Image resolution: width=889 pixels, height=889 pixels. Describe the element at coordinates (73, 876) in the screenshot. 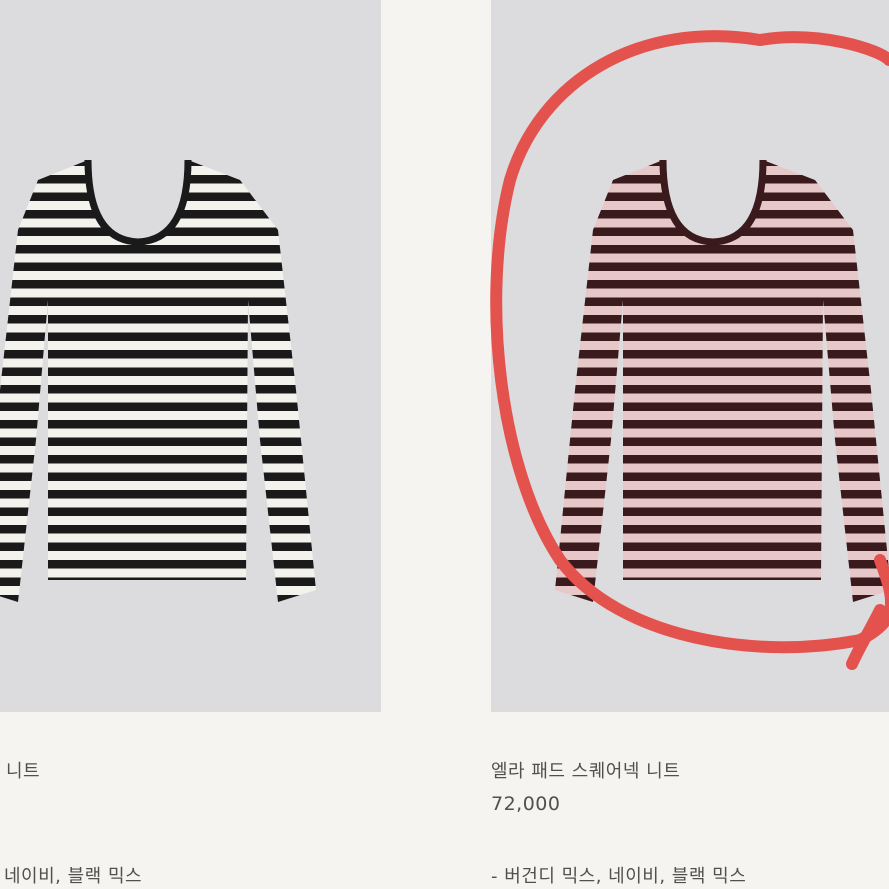

I see `product-colors-left: 네이비, 블랙 믹스` at that location.